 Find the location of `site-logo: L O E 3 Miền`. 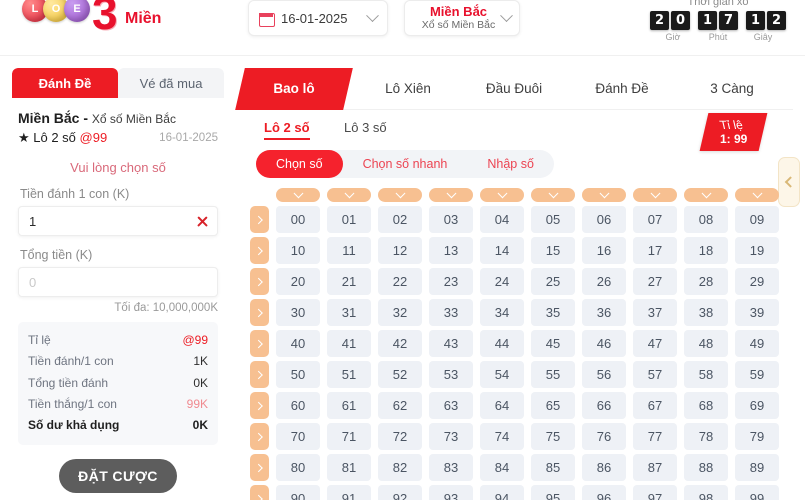

site-logo: L O E 3 Miền is located at coordinates (97, 23).